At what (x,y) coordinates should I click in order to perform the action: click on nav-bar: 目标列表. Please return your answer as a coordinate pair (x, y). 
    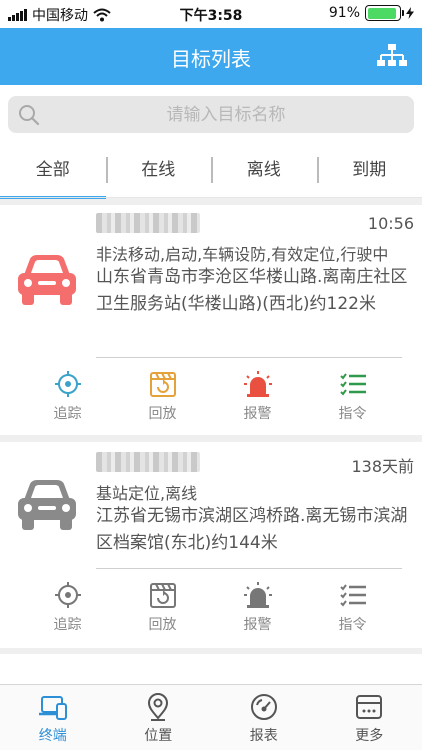
    Looking at the image, I should click on (211, 56).